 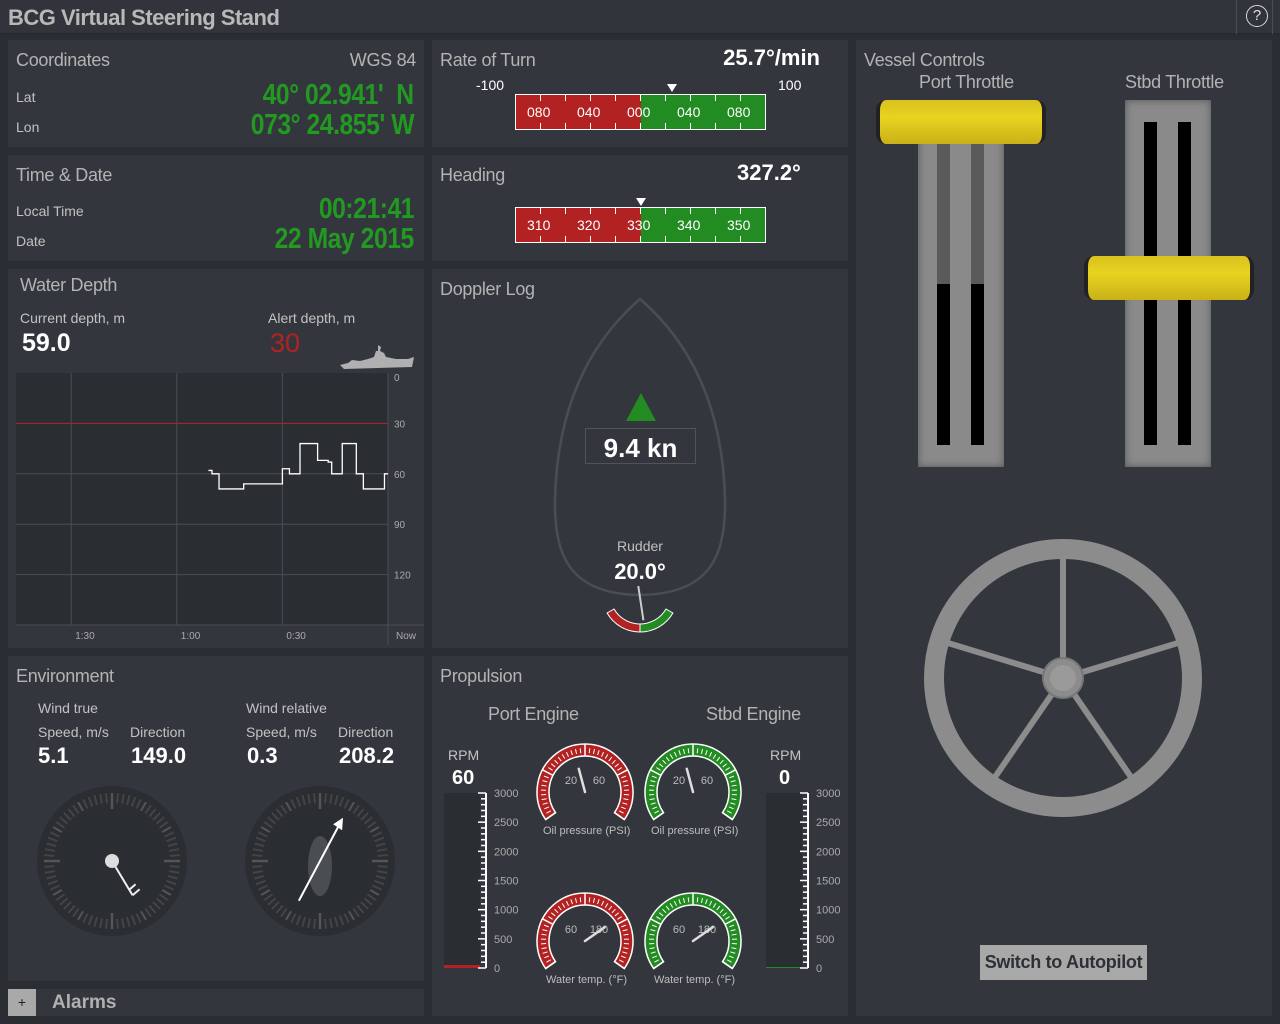 What do you see at coordinates (112, 861) in the screenshot?
I see `wind-true-dial` at bounding box center [112, 861].